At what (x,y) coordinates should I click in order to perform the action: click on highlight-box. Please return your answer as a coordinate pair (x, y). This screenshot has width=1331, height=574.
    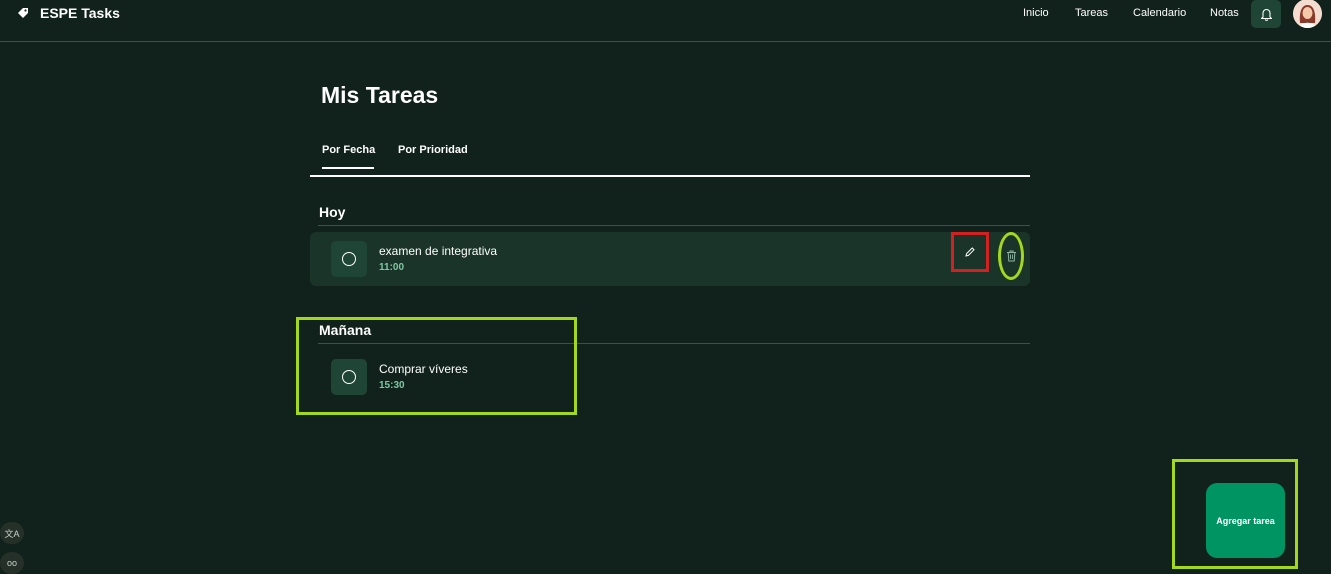
    Looking at the image, I should click on (436, 366).